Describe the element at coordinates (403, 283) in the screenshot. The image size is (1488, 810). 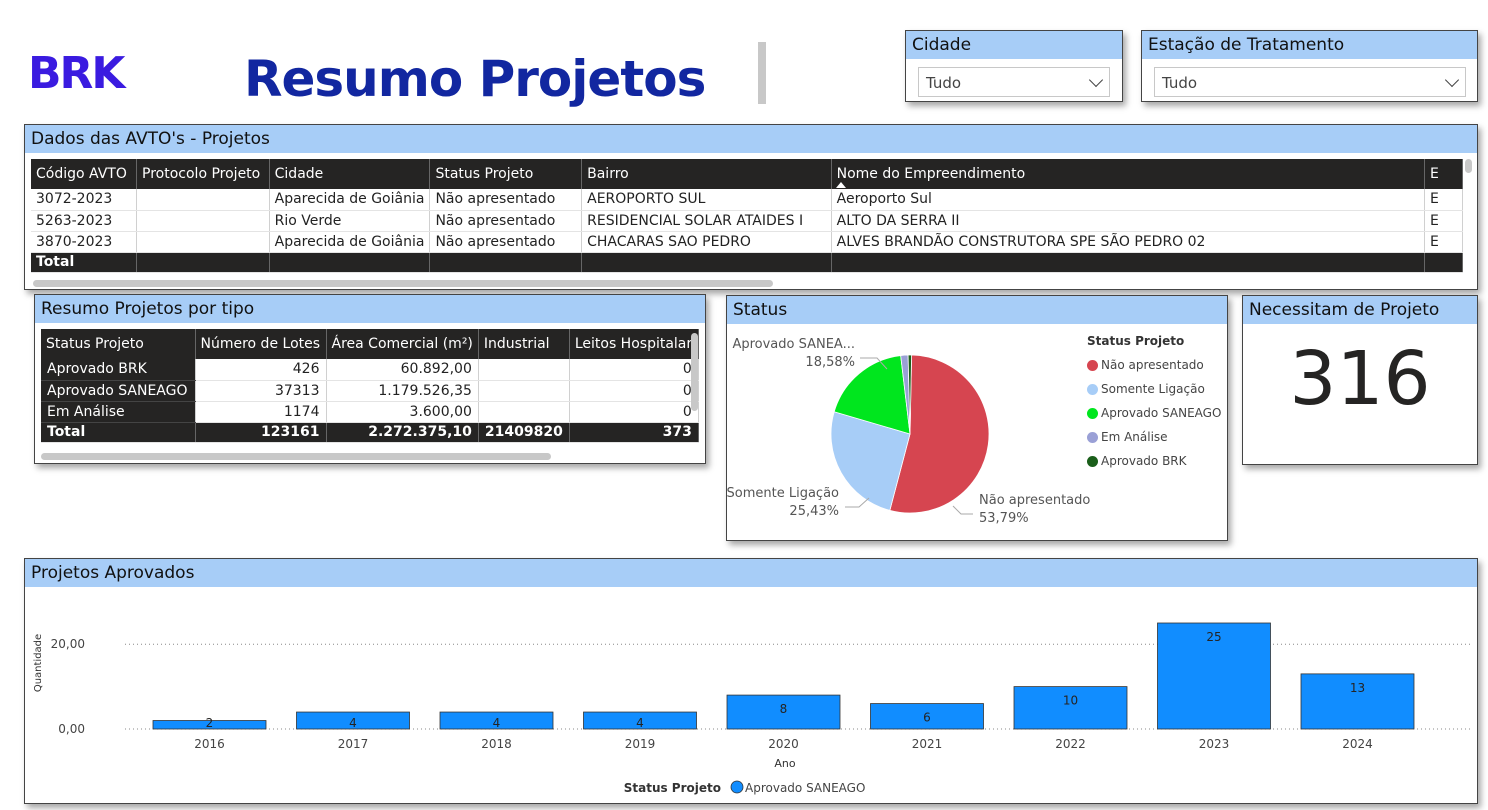
I see `avto-table-horizontal-scrollbar` at that location.